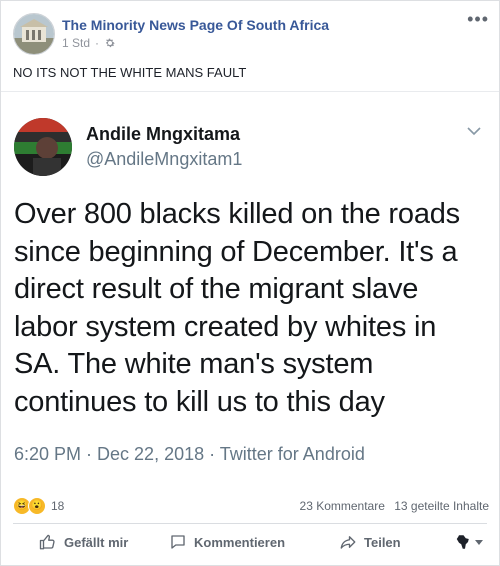  Describe the element at coordinates (474, 131) in the screenshot. I see `chevron-down-icon` at that location.